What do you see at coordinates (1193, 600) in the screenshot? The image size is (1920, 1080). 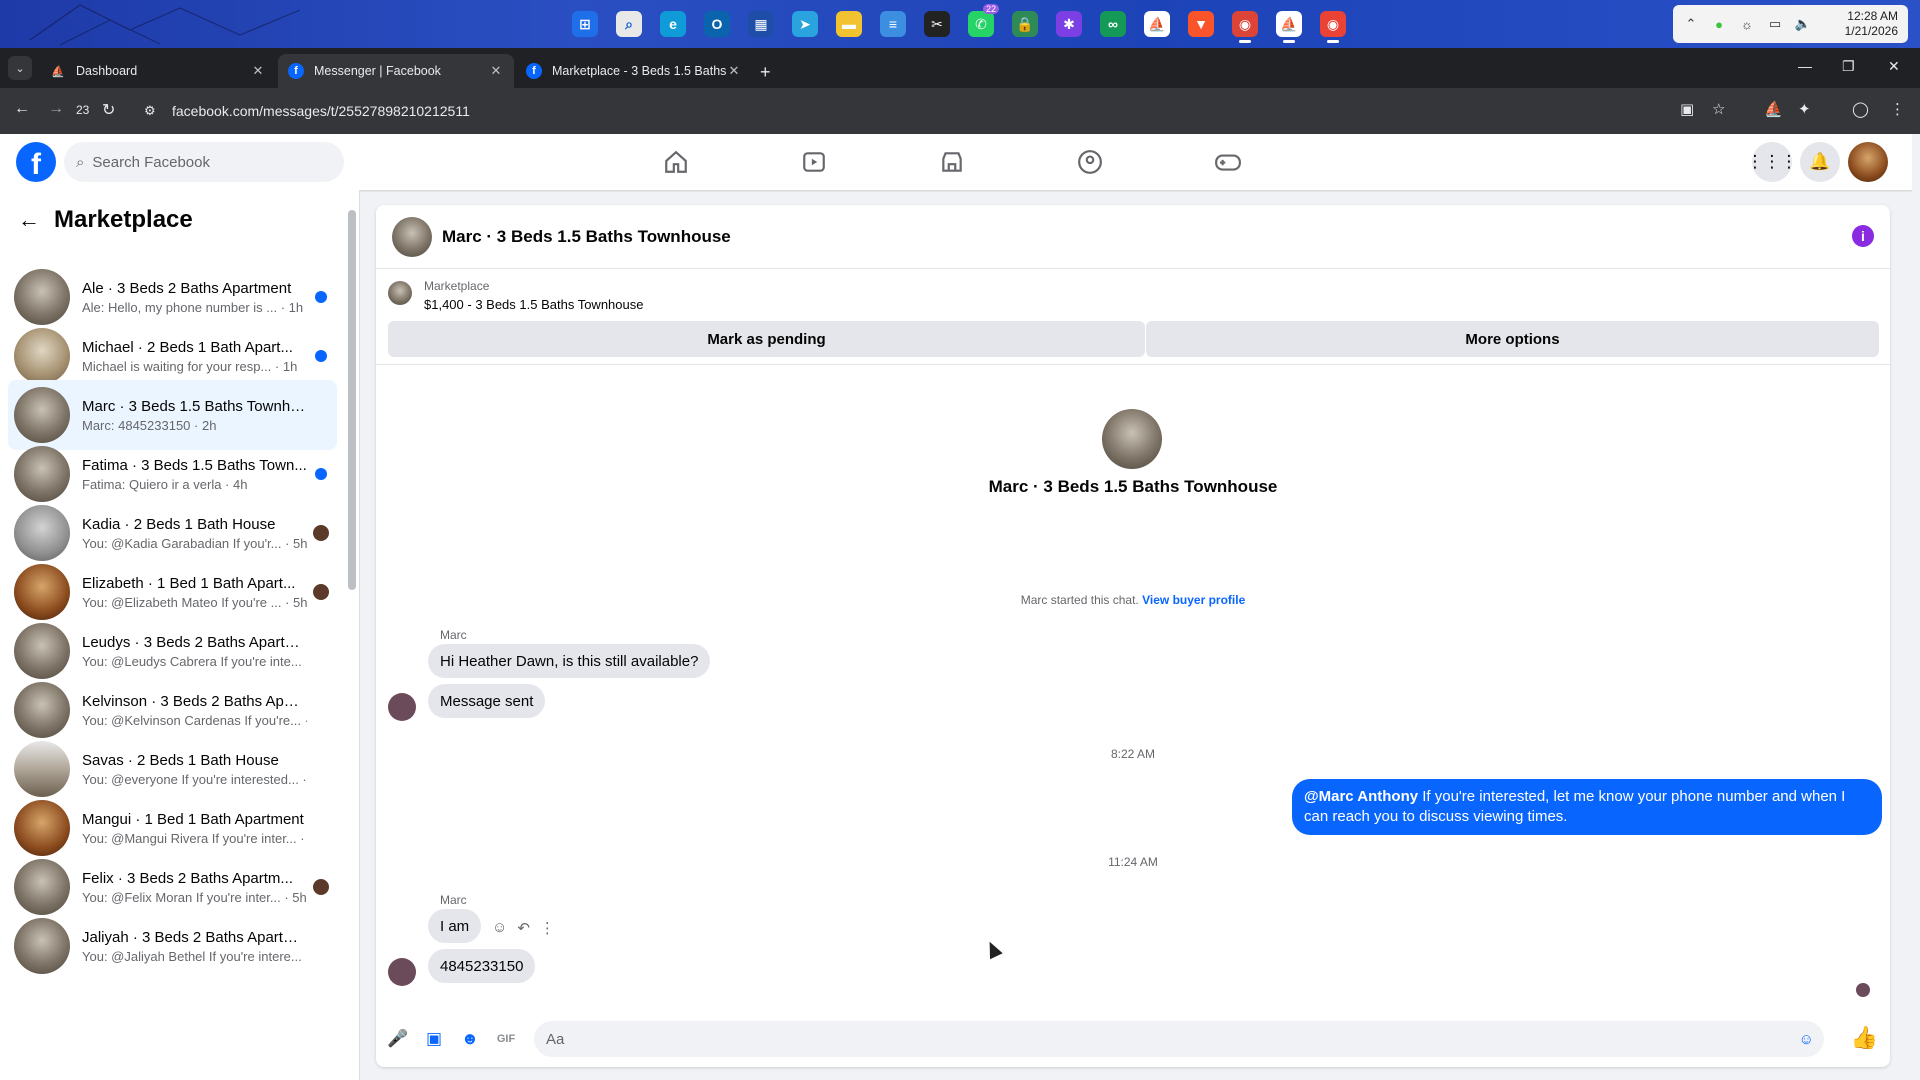 I see `view-buyer-profile-link: View buyer profile` at bounding box center [1193, 600].